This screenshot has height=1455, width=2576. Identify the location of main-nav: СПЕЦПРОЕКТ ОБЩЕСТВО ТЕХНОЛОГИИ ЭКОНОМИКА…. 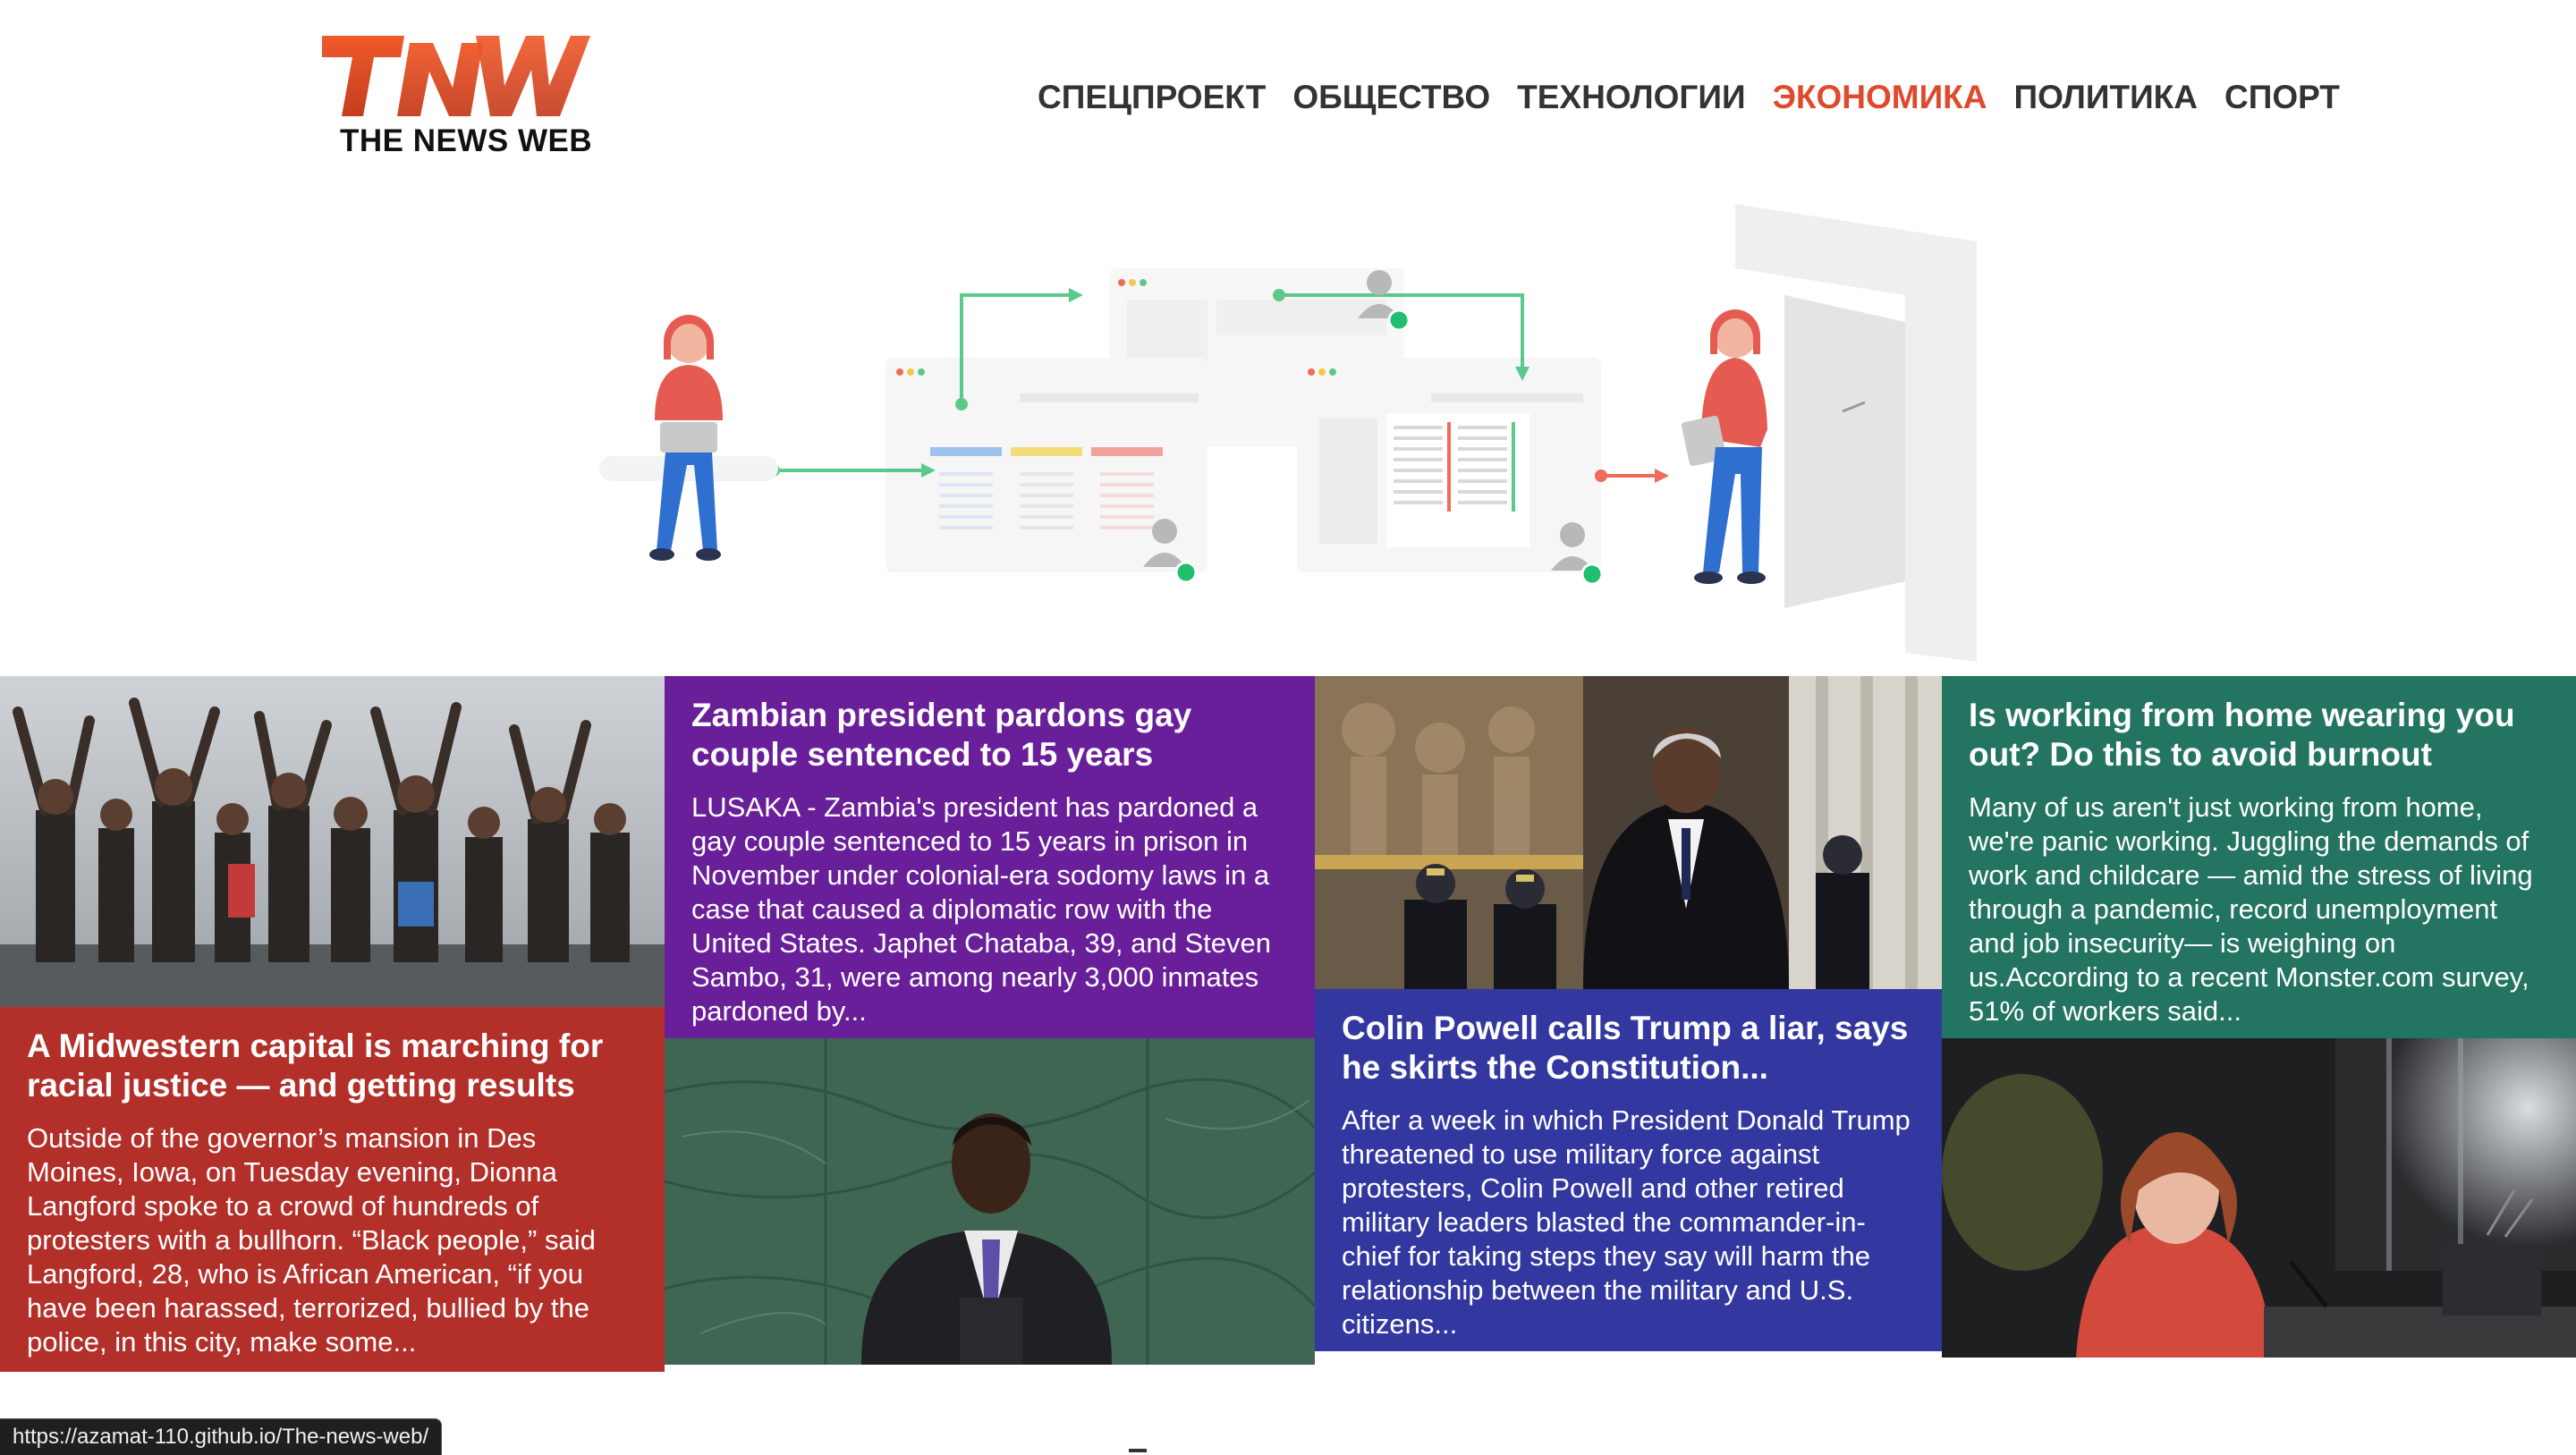
(1689, 98).